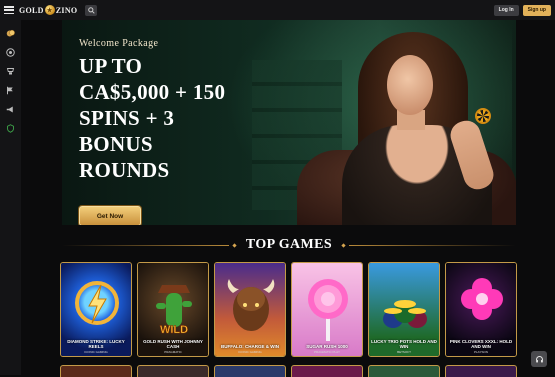  I want to click on logo-text-right: ZINO, so click(66, 10).